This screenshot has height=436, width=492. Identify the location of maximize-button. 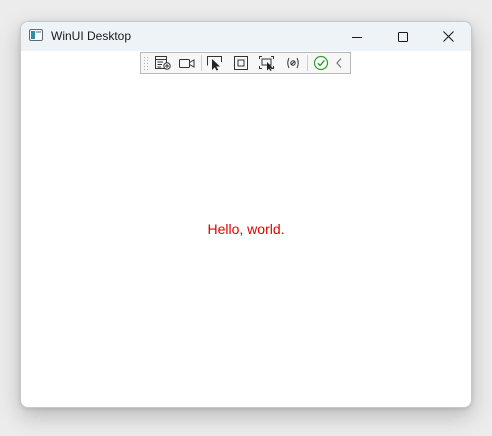
(403, 36).